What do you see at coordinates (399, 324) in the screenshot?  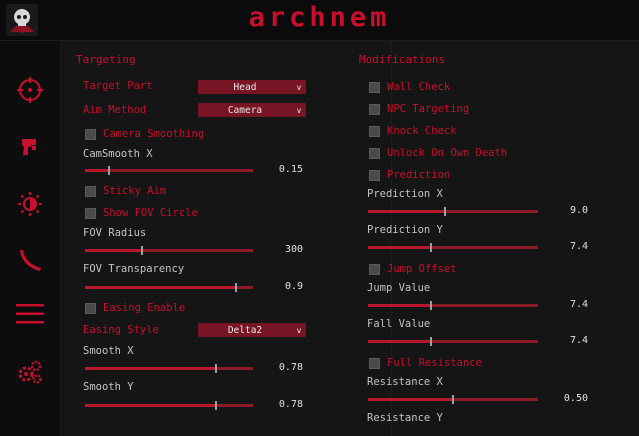 I see `fall-value-label: Fall Value` at bounding box center [399, 324].